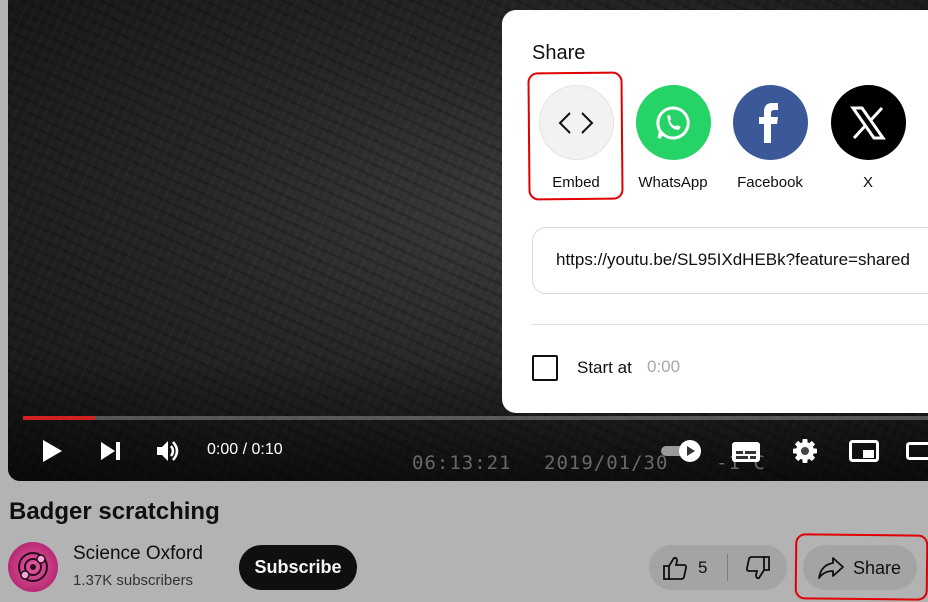 This screenshot has height=602, width=928. What do you see at coordinates (604, 367) in the screenshot?
I see `start-at-label: Start at` at bounding box center [604, 367].